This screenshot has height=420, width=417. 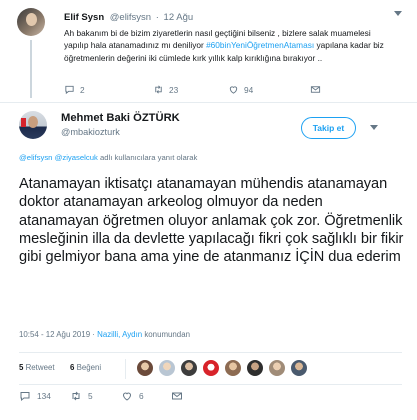 I want to click on tweet-action-bar: 134 5 6, so click(x=119, y=397).